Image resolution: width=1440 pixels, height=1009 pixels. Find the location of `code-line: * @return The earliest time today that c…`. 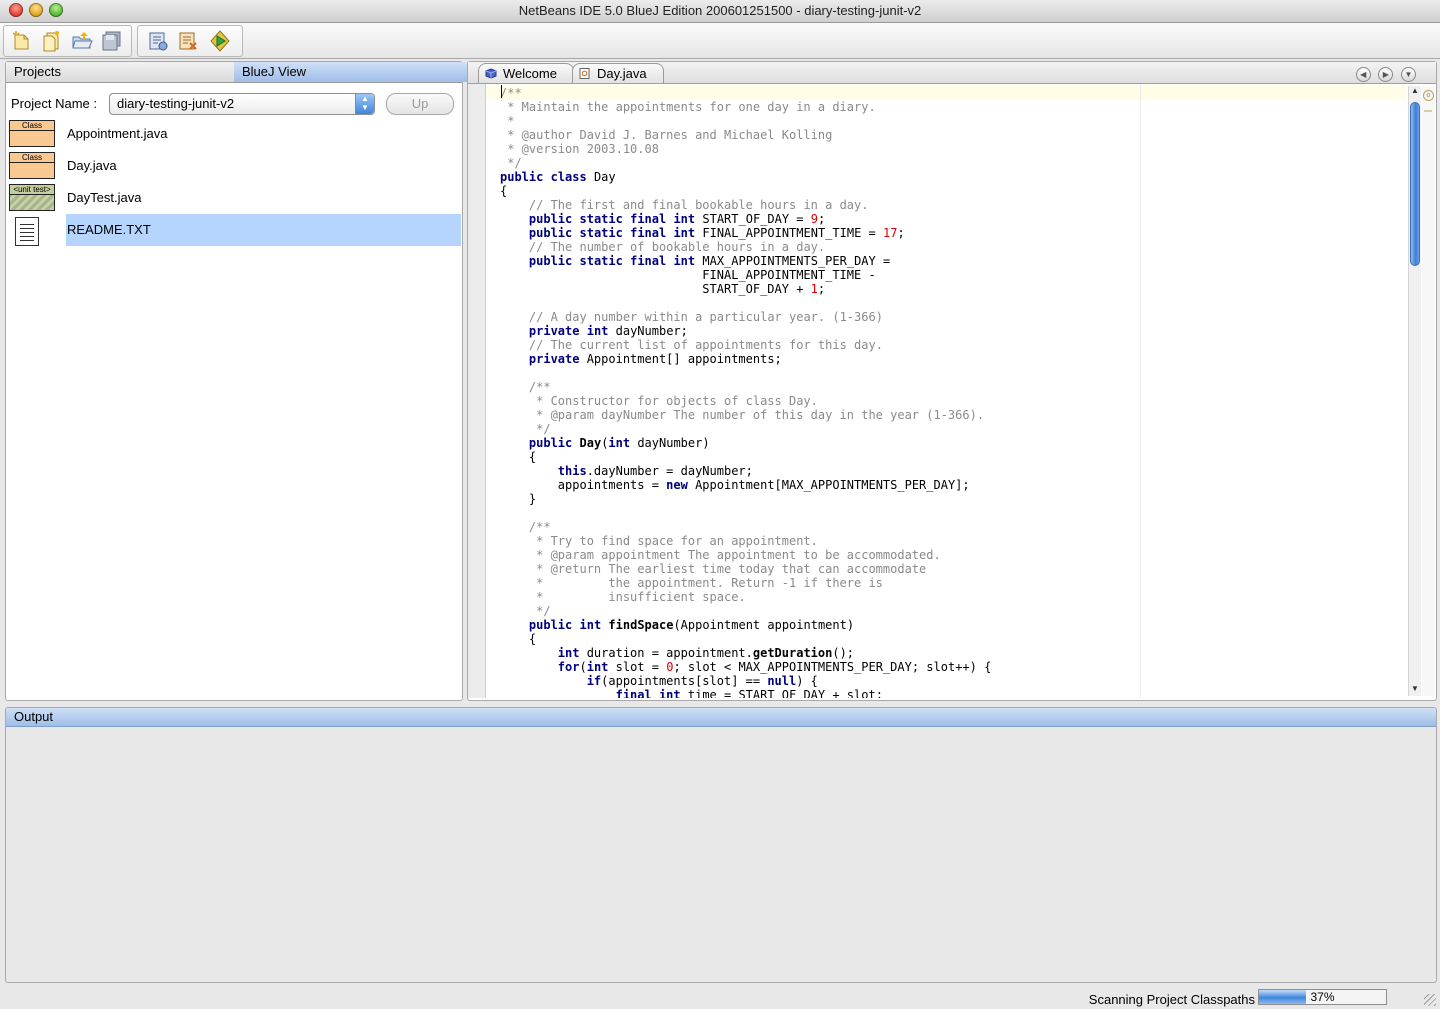

code-line: * @return The earliest time today that c… is located at coordinates (946, 569).